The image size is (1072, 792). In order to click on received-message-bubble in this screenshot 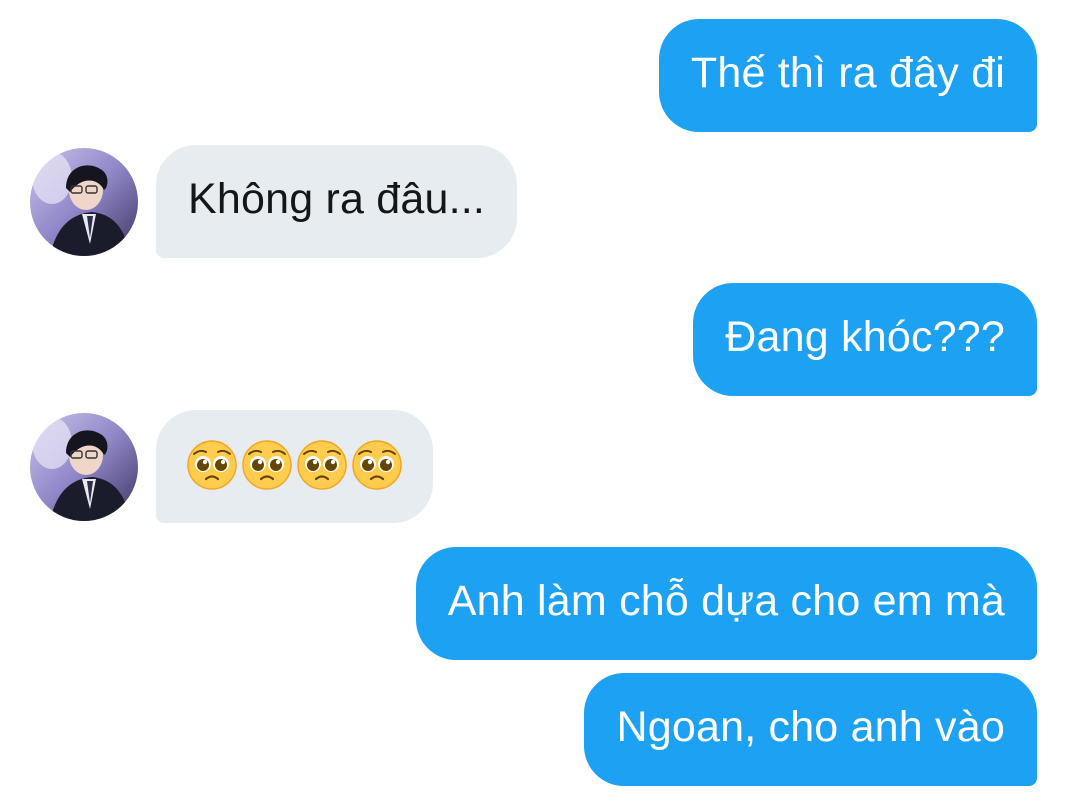, I will do `click(294, 466)`.